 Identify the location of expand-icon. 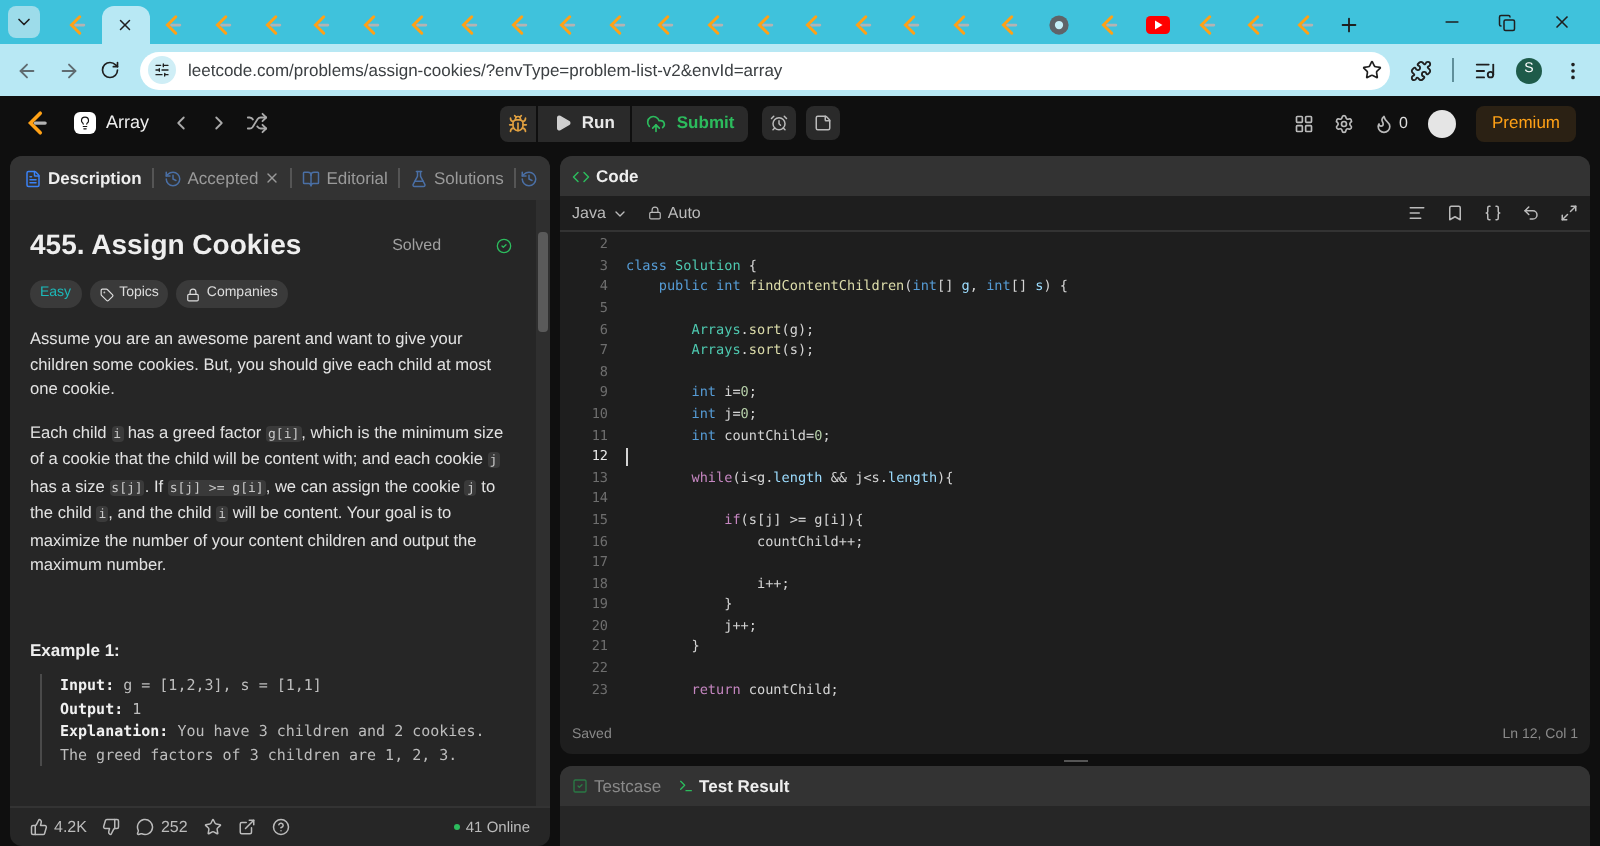
(1569, 213).